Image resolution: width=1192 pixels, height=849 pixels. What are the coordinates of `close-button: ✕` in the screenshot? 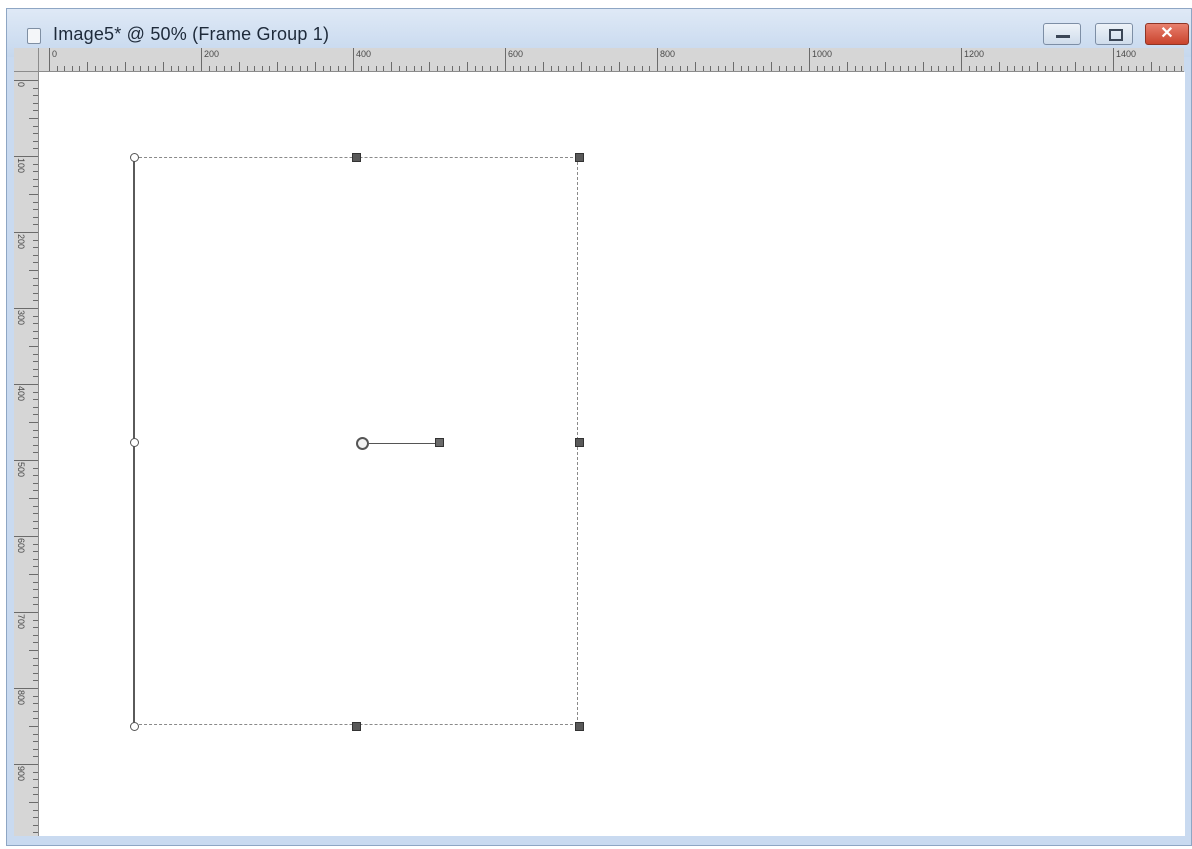 It's located at (1167, 34).